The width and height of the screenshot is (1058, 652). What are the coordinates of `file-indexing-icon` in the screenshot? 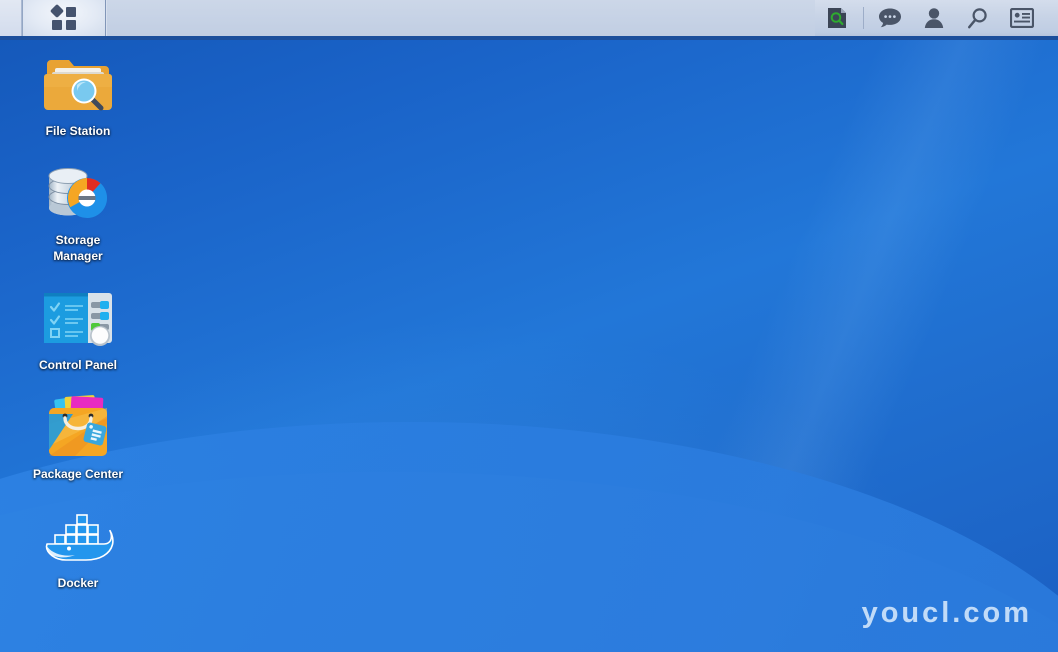 It's located at (837, 18).